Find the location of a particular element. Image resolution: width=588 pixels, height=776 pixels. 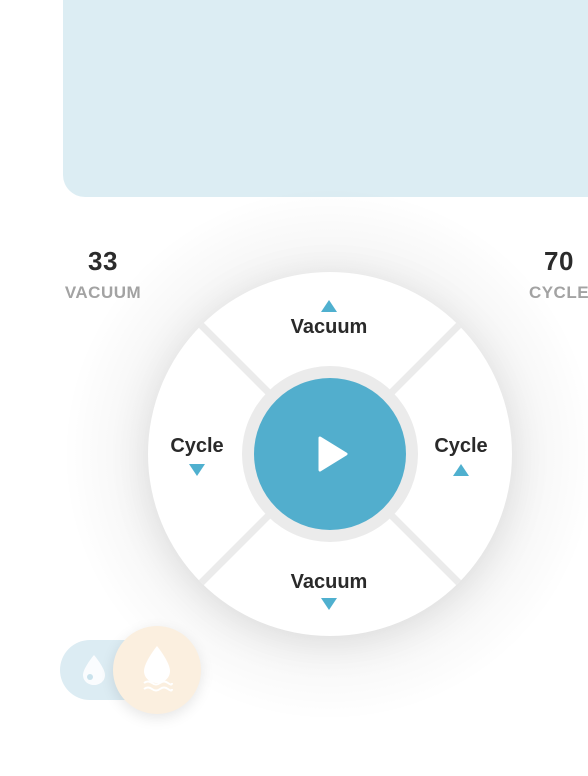

vacuum-down-button: Vacuum is located at coordinates (329, 590).